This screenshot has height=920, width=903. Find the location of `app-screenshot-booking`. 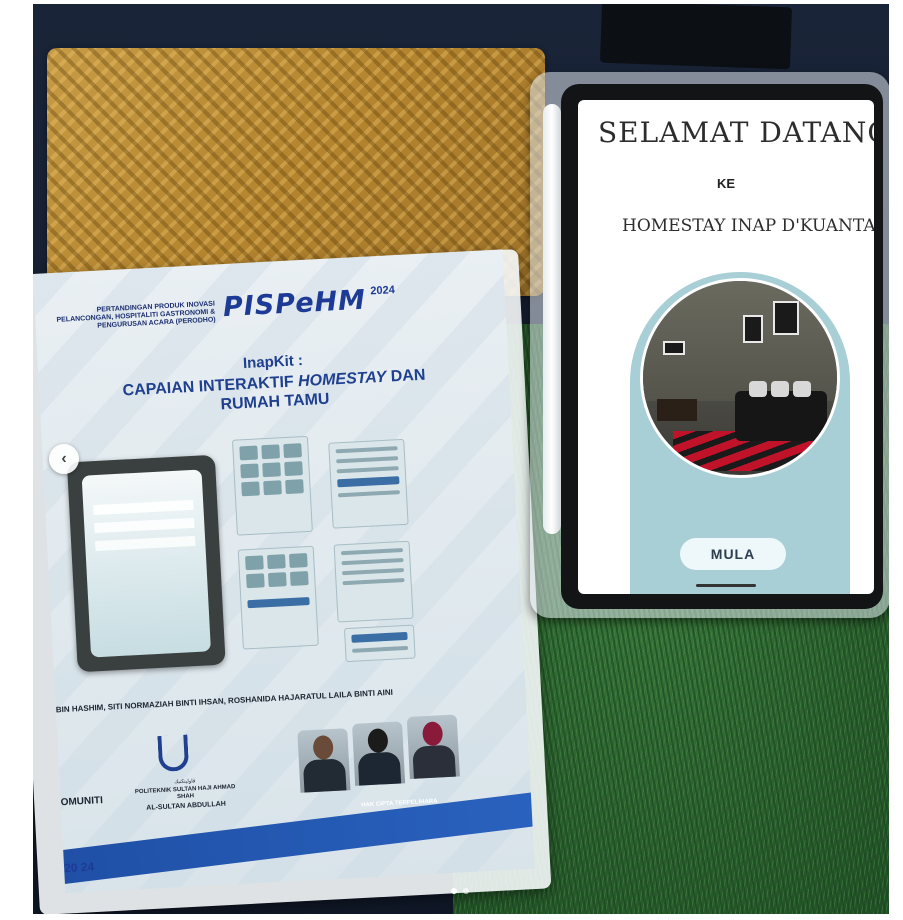

app-screenshot-booking is located at coordinates (379, 643).